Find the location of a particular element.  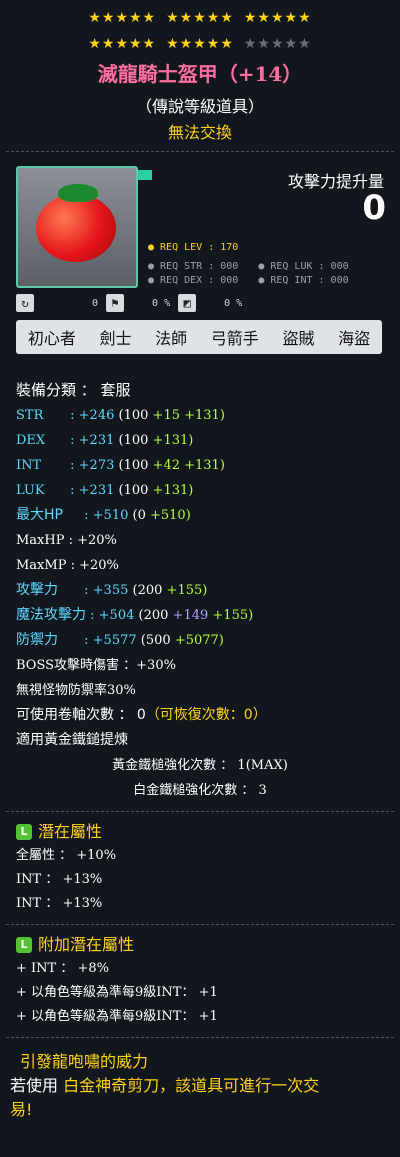

stat-row-maxhp: 最大HP : +510 (0 +510) is located at coordinates (103, 515).